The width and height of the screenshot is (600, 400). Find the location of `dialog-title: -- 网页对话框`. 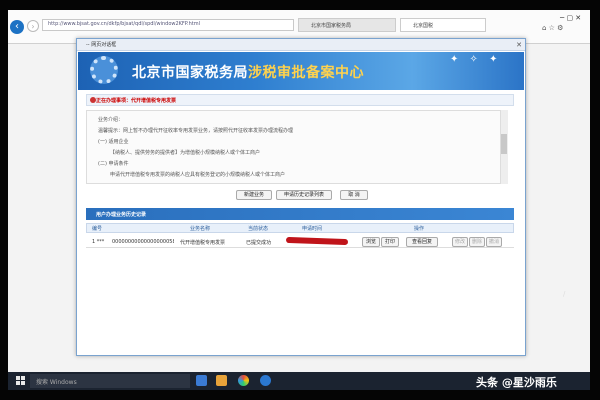

dialog-title: -- 网页对话框 is located at coordinates (101, 45).